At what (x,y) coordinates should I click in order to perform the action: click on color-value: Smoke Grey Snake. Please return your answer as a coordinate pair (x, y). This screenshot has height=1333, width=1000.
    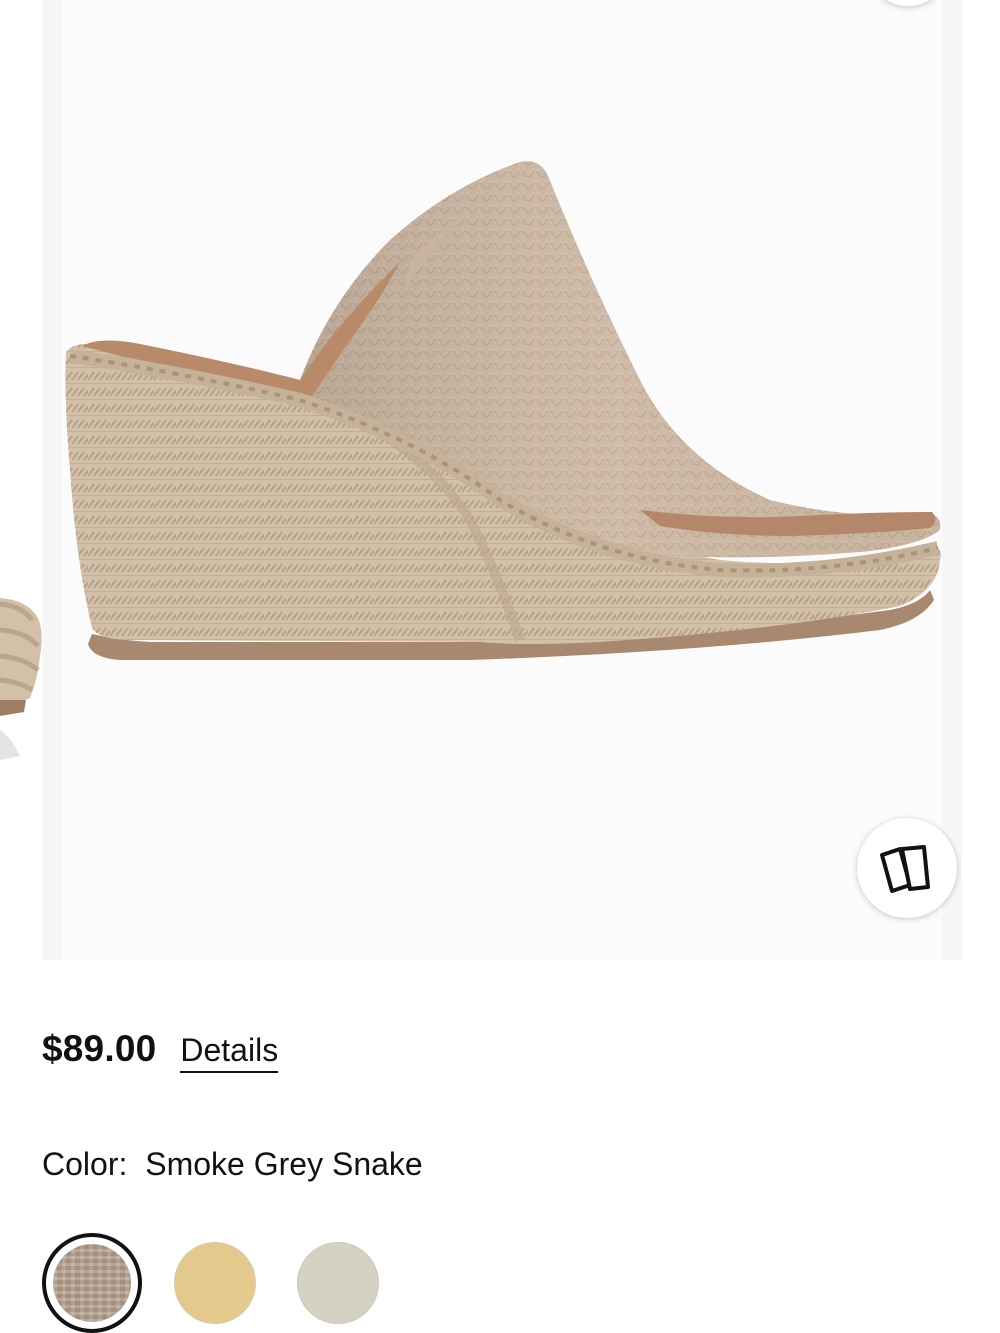
    Looking at the image, I should click on (284, 1164).